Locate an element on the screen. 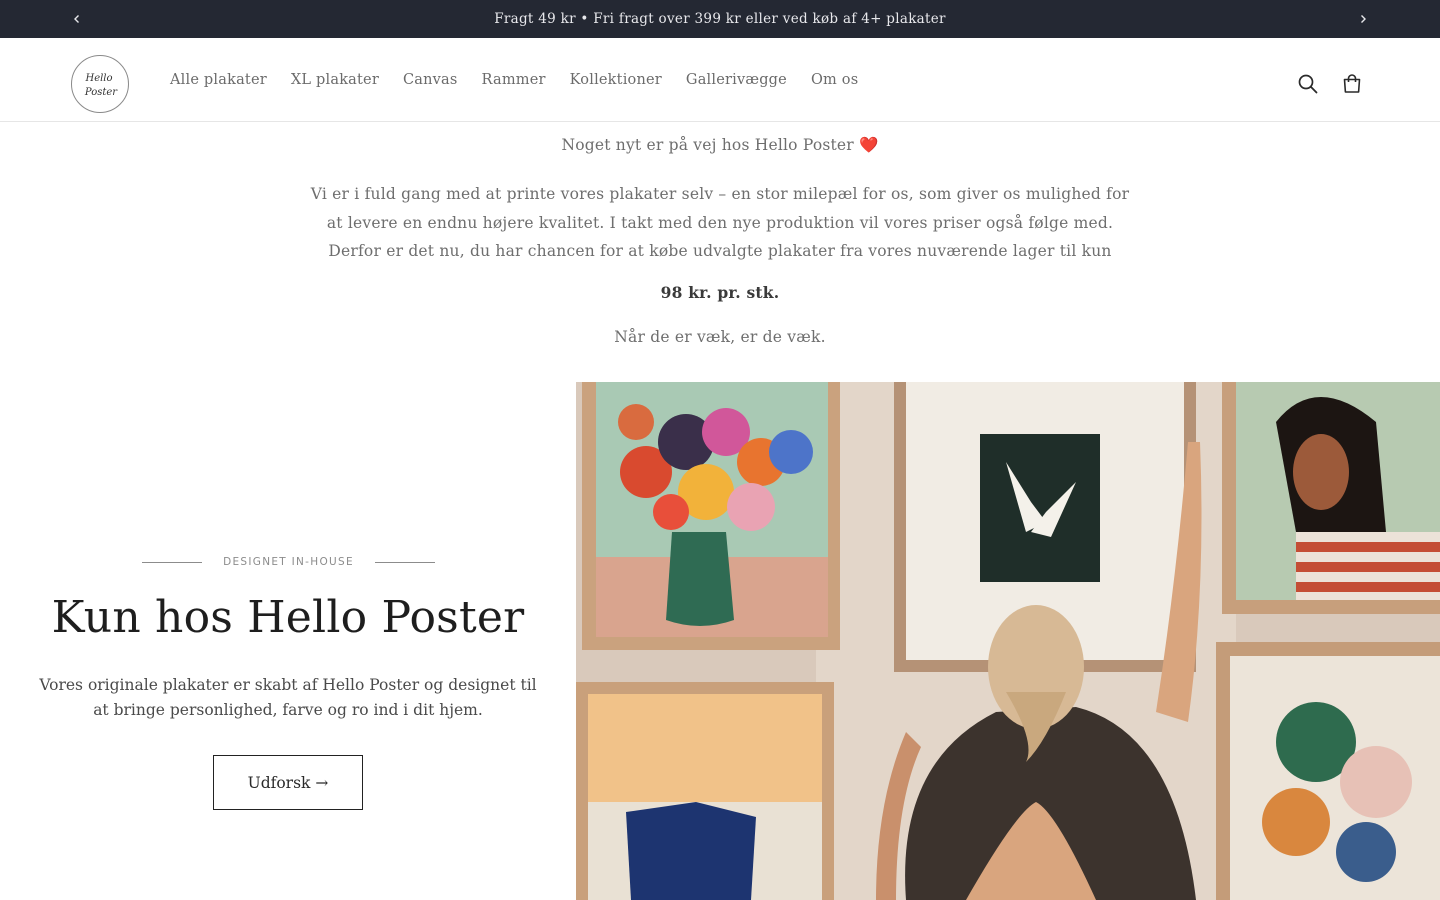  hero-eyebrow-text: DESIGNET IN-HOUSE is located at coordinates (288, 562).